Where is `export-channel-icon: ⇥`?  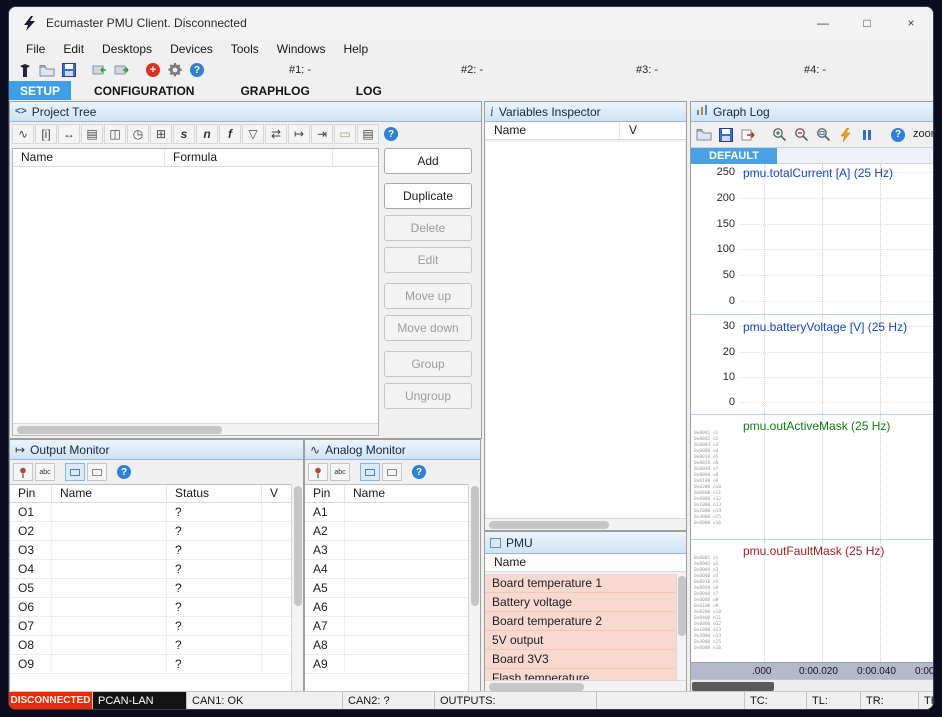 export-channel-icon: ⇥ is located at coordinates (322, 134).